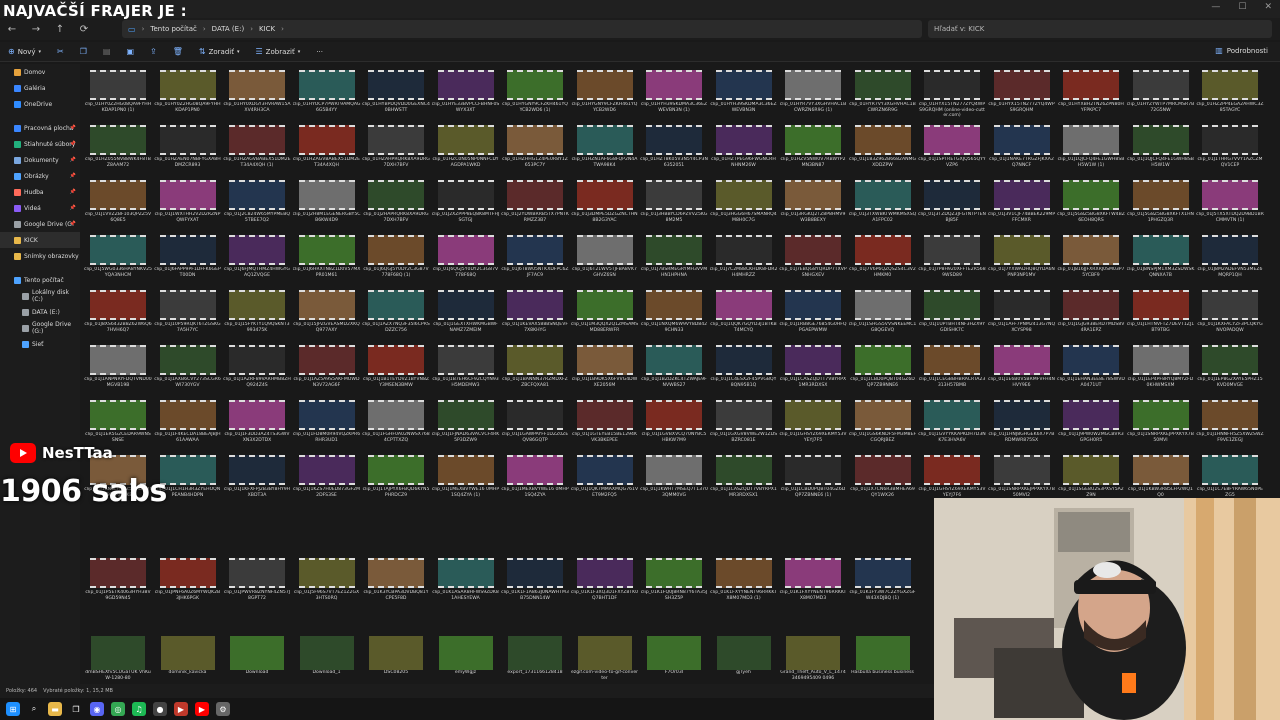  I want to click on file-name: clip_01J1KWHT7MSEQ7T13703QMM0VG, so click(674, 492).